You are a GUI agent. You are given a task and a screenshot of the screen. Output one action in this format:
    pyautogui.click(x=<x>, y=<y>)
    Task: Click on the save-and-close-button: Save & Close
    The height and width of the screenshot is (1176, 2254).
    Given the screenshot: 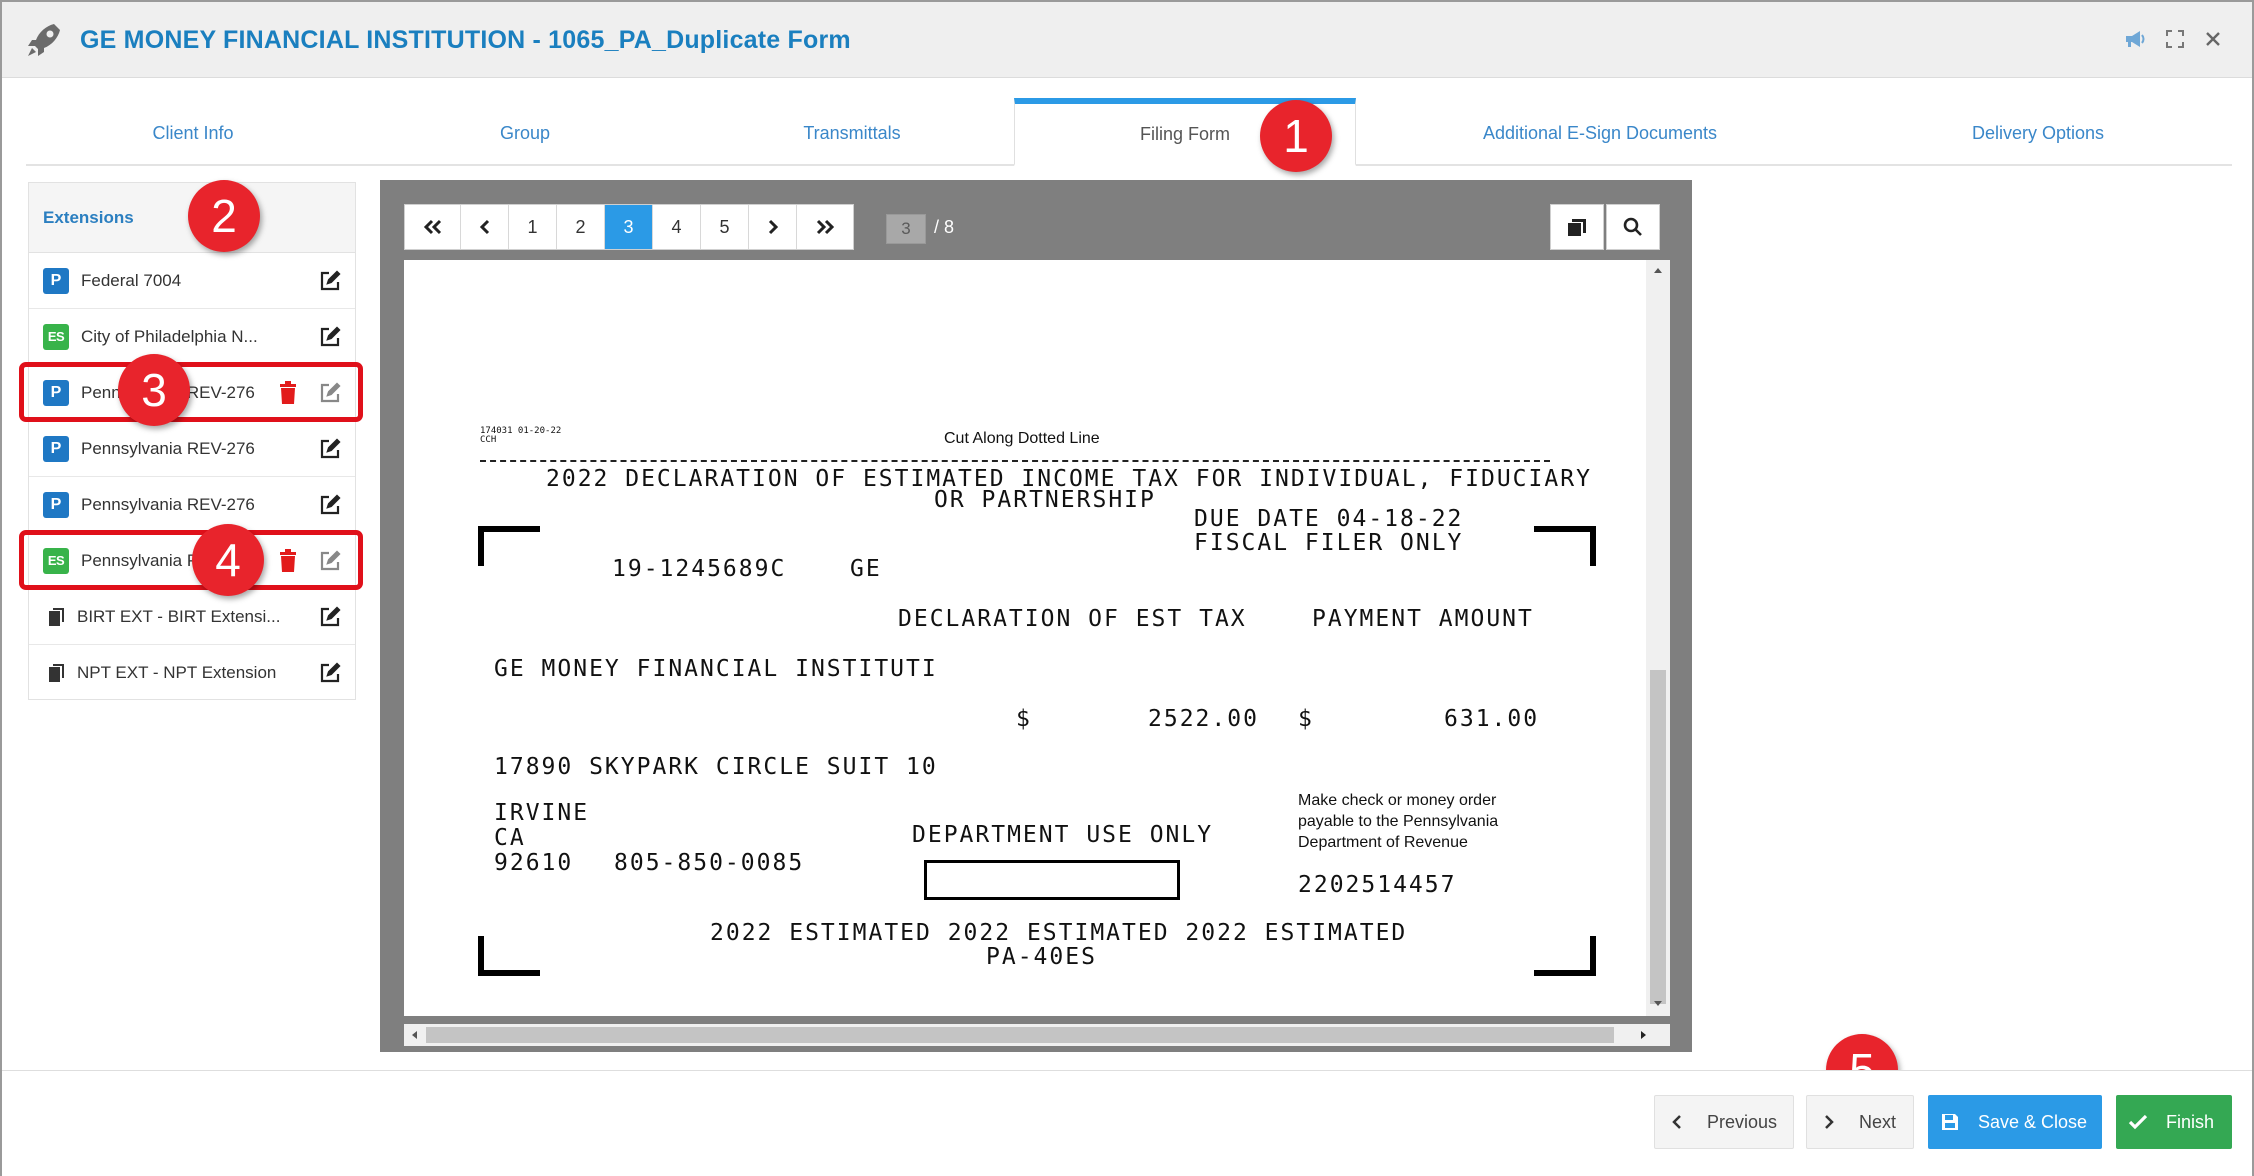 What is the action you would take?
    pyautogui.click(x=2015, y=1122)
    